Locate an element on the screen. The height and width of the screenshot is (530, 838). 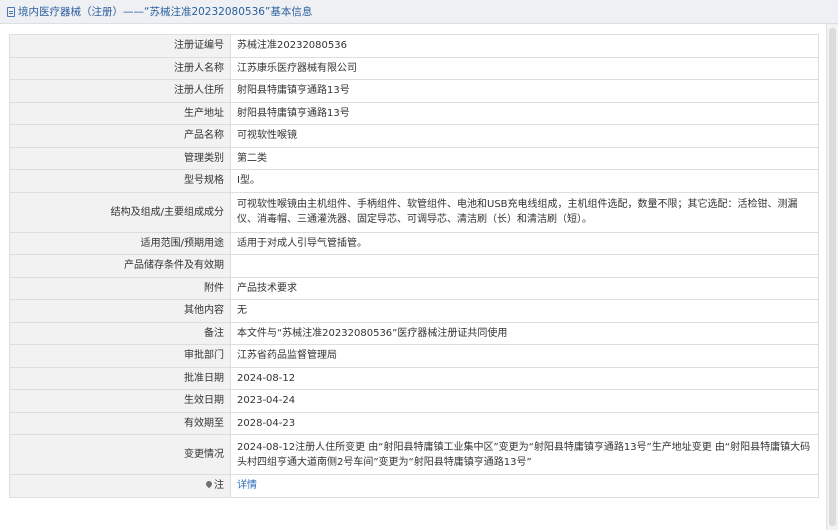
field-label: 产品储存条件及有效期 is located at coordinates (120, 266).